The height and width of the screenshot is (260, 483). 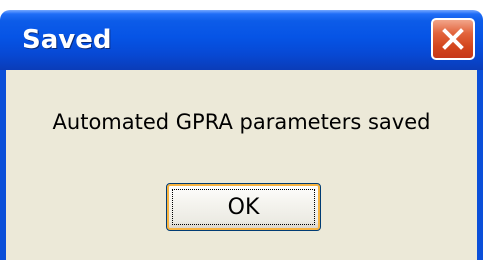 What do you see at coordinates (241, 122) in the screenshot?
I see `dialog-message: Automated GPRA parameters saved` at bounding box center [241, 122].